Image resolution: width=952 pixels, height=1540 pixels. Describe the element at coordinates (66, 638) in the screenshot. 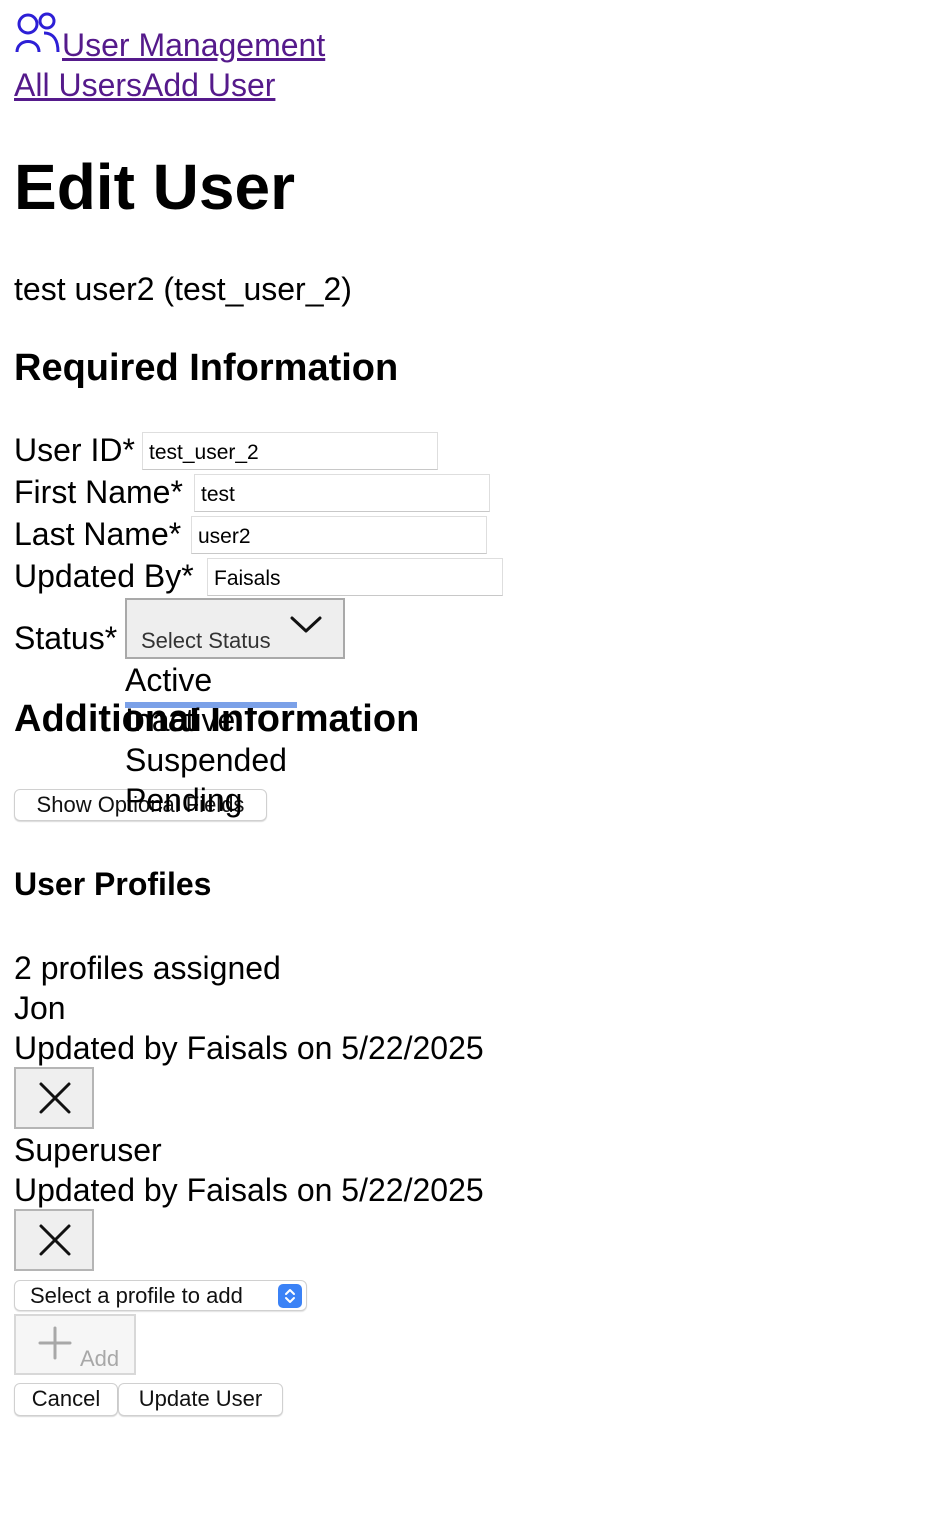

I see `status-label: Status*` at that location.